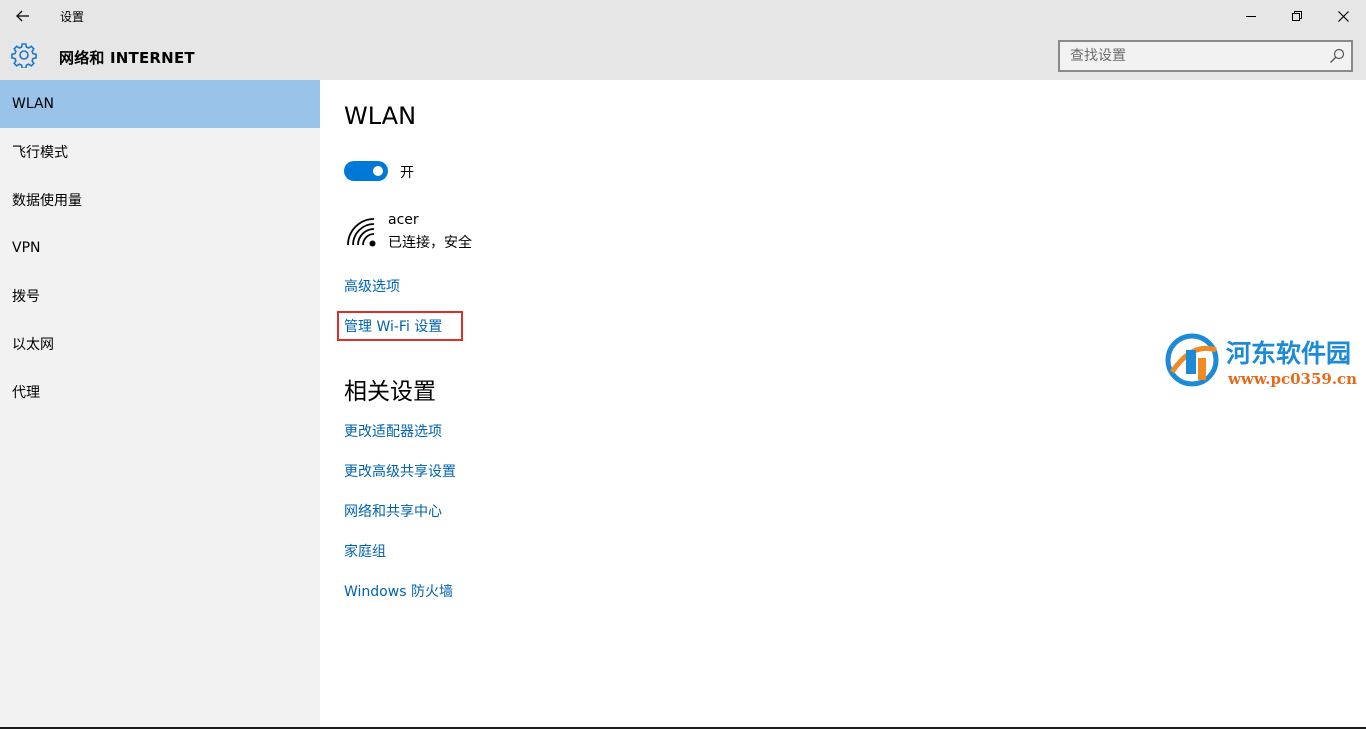  I want to click on close-button, so click(1343, 16).